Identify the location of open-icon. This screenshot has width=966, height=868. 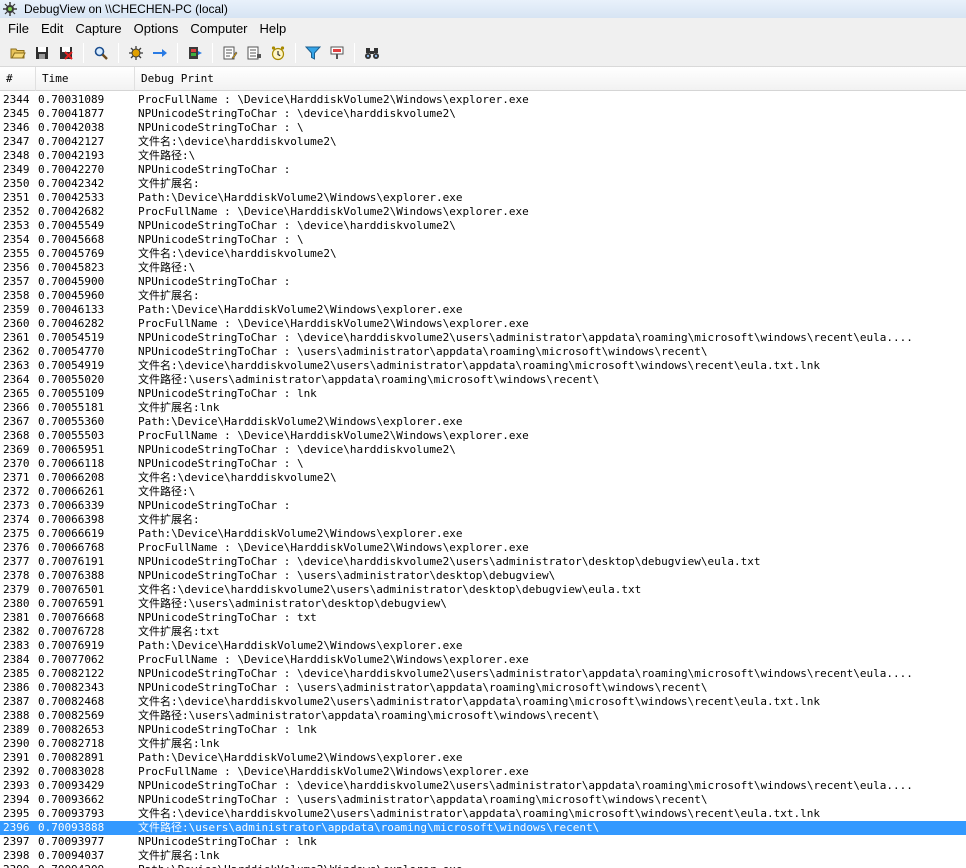
(18, 53).